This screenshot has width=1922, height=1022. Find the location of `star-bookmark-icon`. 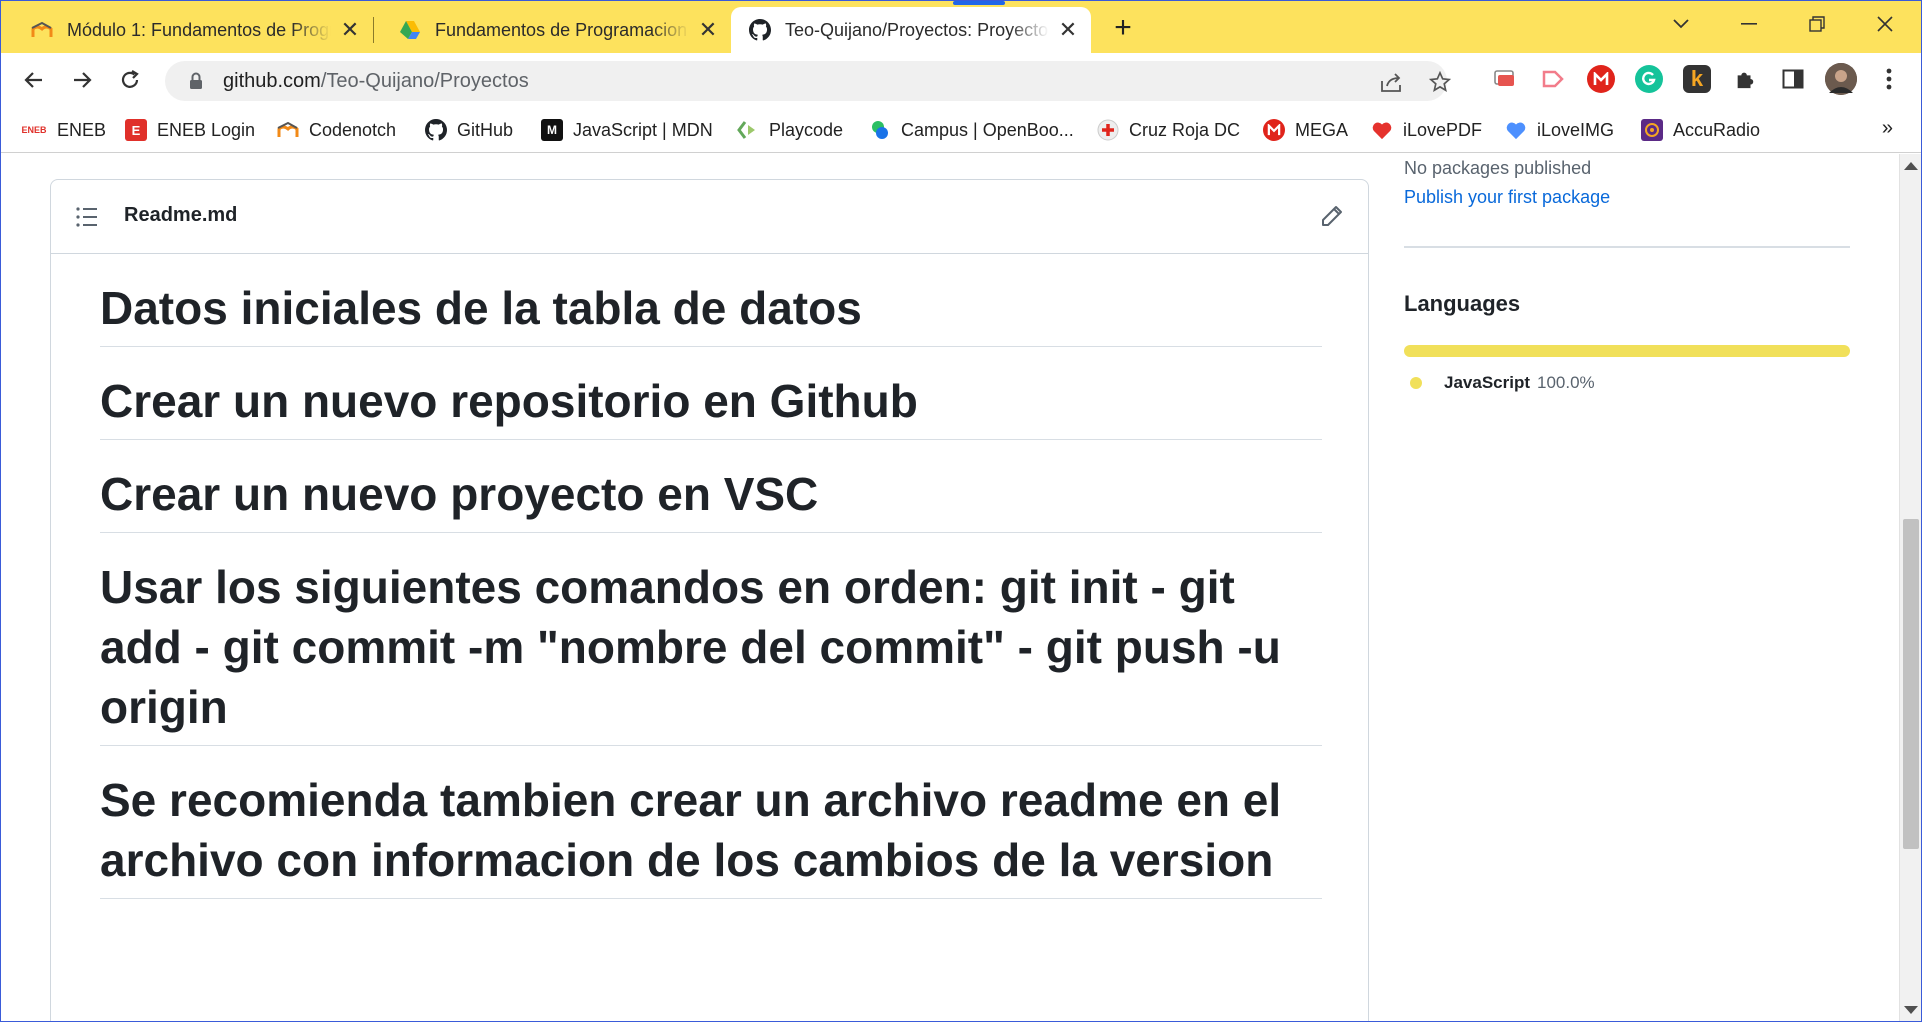

star-bookmark-icon is located at coordinates (1440, 82).